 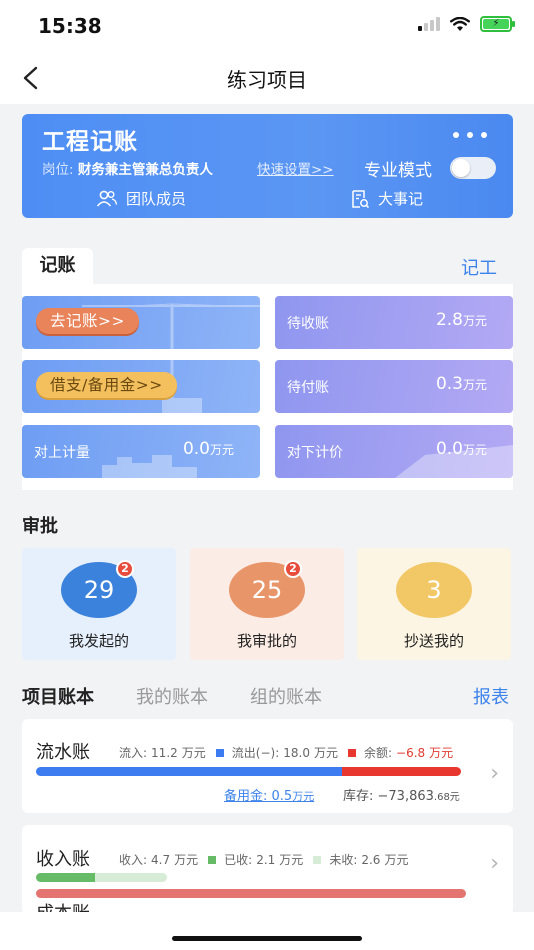 What do you see at coordinates (40, 526) in the screenshot?
I see `approval-title: 审批` at bounding box center [40, 526].